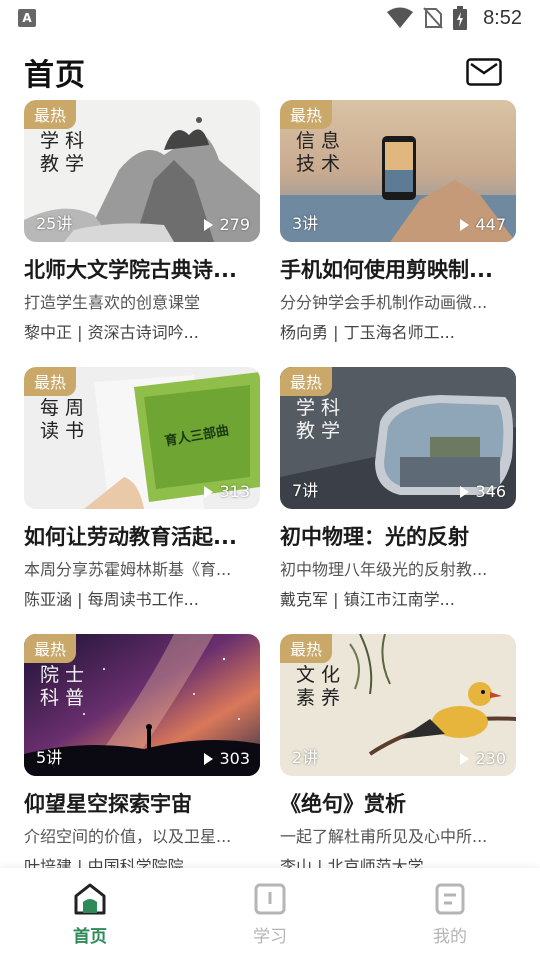 This screenshot has height=960, width=540. What do you see at coordinates (65, 686) in the screenshot?
I see `thumbnail-category: 院士 科普` at bounding box center [65, 686].